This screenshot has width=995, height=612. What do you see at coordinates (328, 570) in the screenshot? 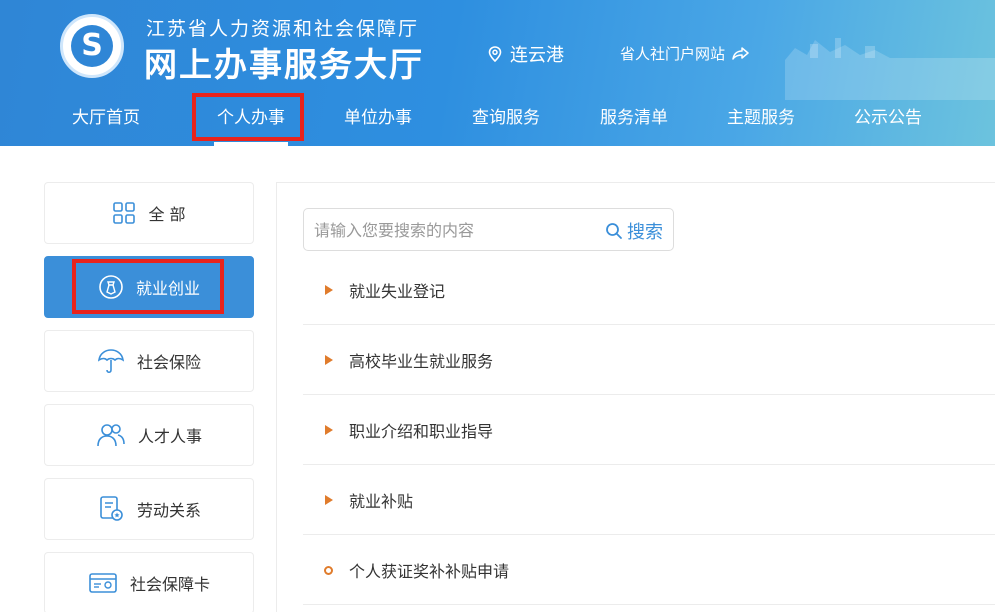
I see `circle-bullet-icon` at bounding box center [328, 570].